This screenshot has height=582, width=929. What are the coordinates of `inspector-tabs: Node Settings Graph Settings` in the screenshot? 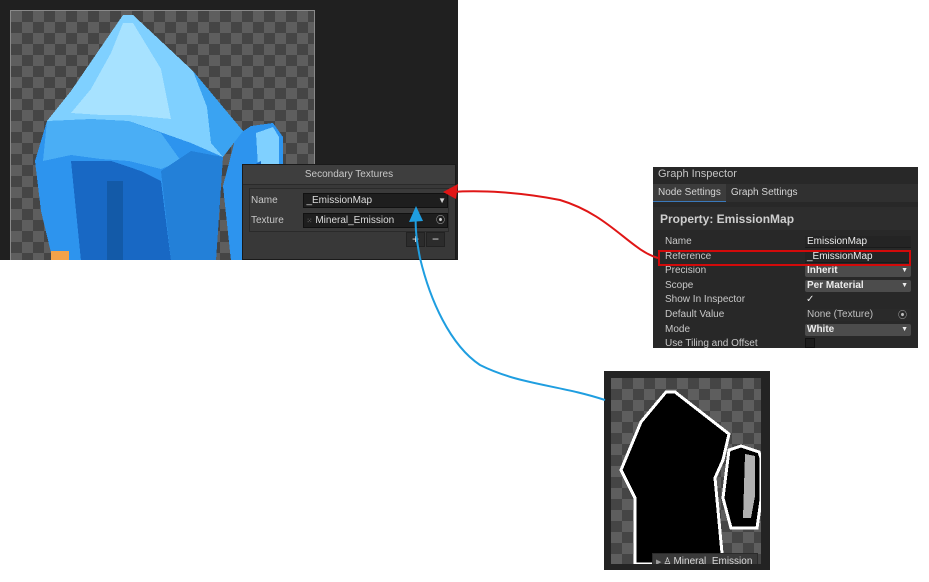 It's located at (785, 193).